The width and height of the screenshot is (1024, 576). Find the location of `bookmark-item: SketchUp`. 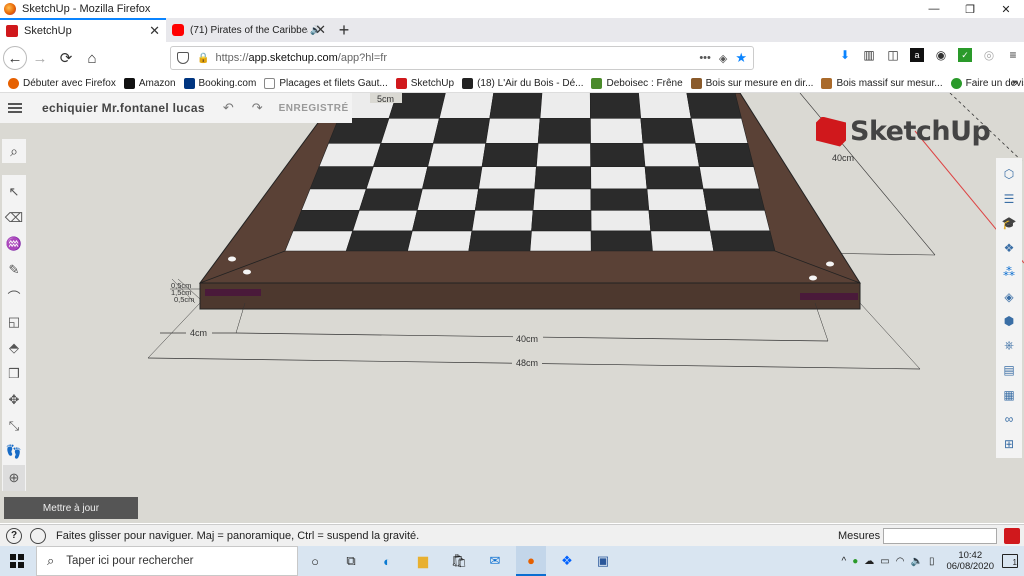

bookmark-item: SketchUp is located at coordinates (424, 83).